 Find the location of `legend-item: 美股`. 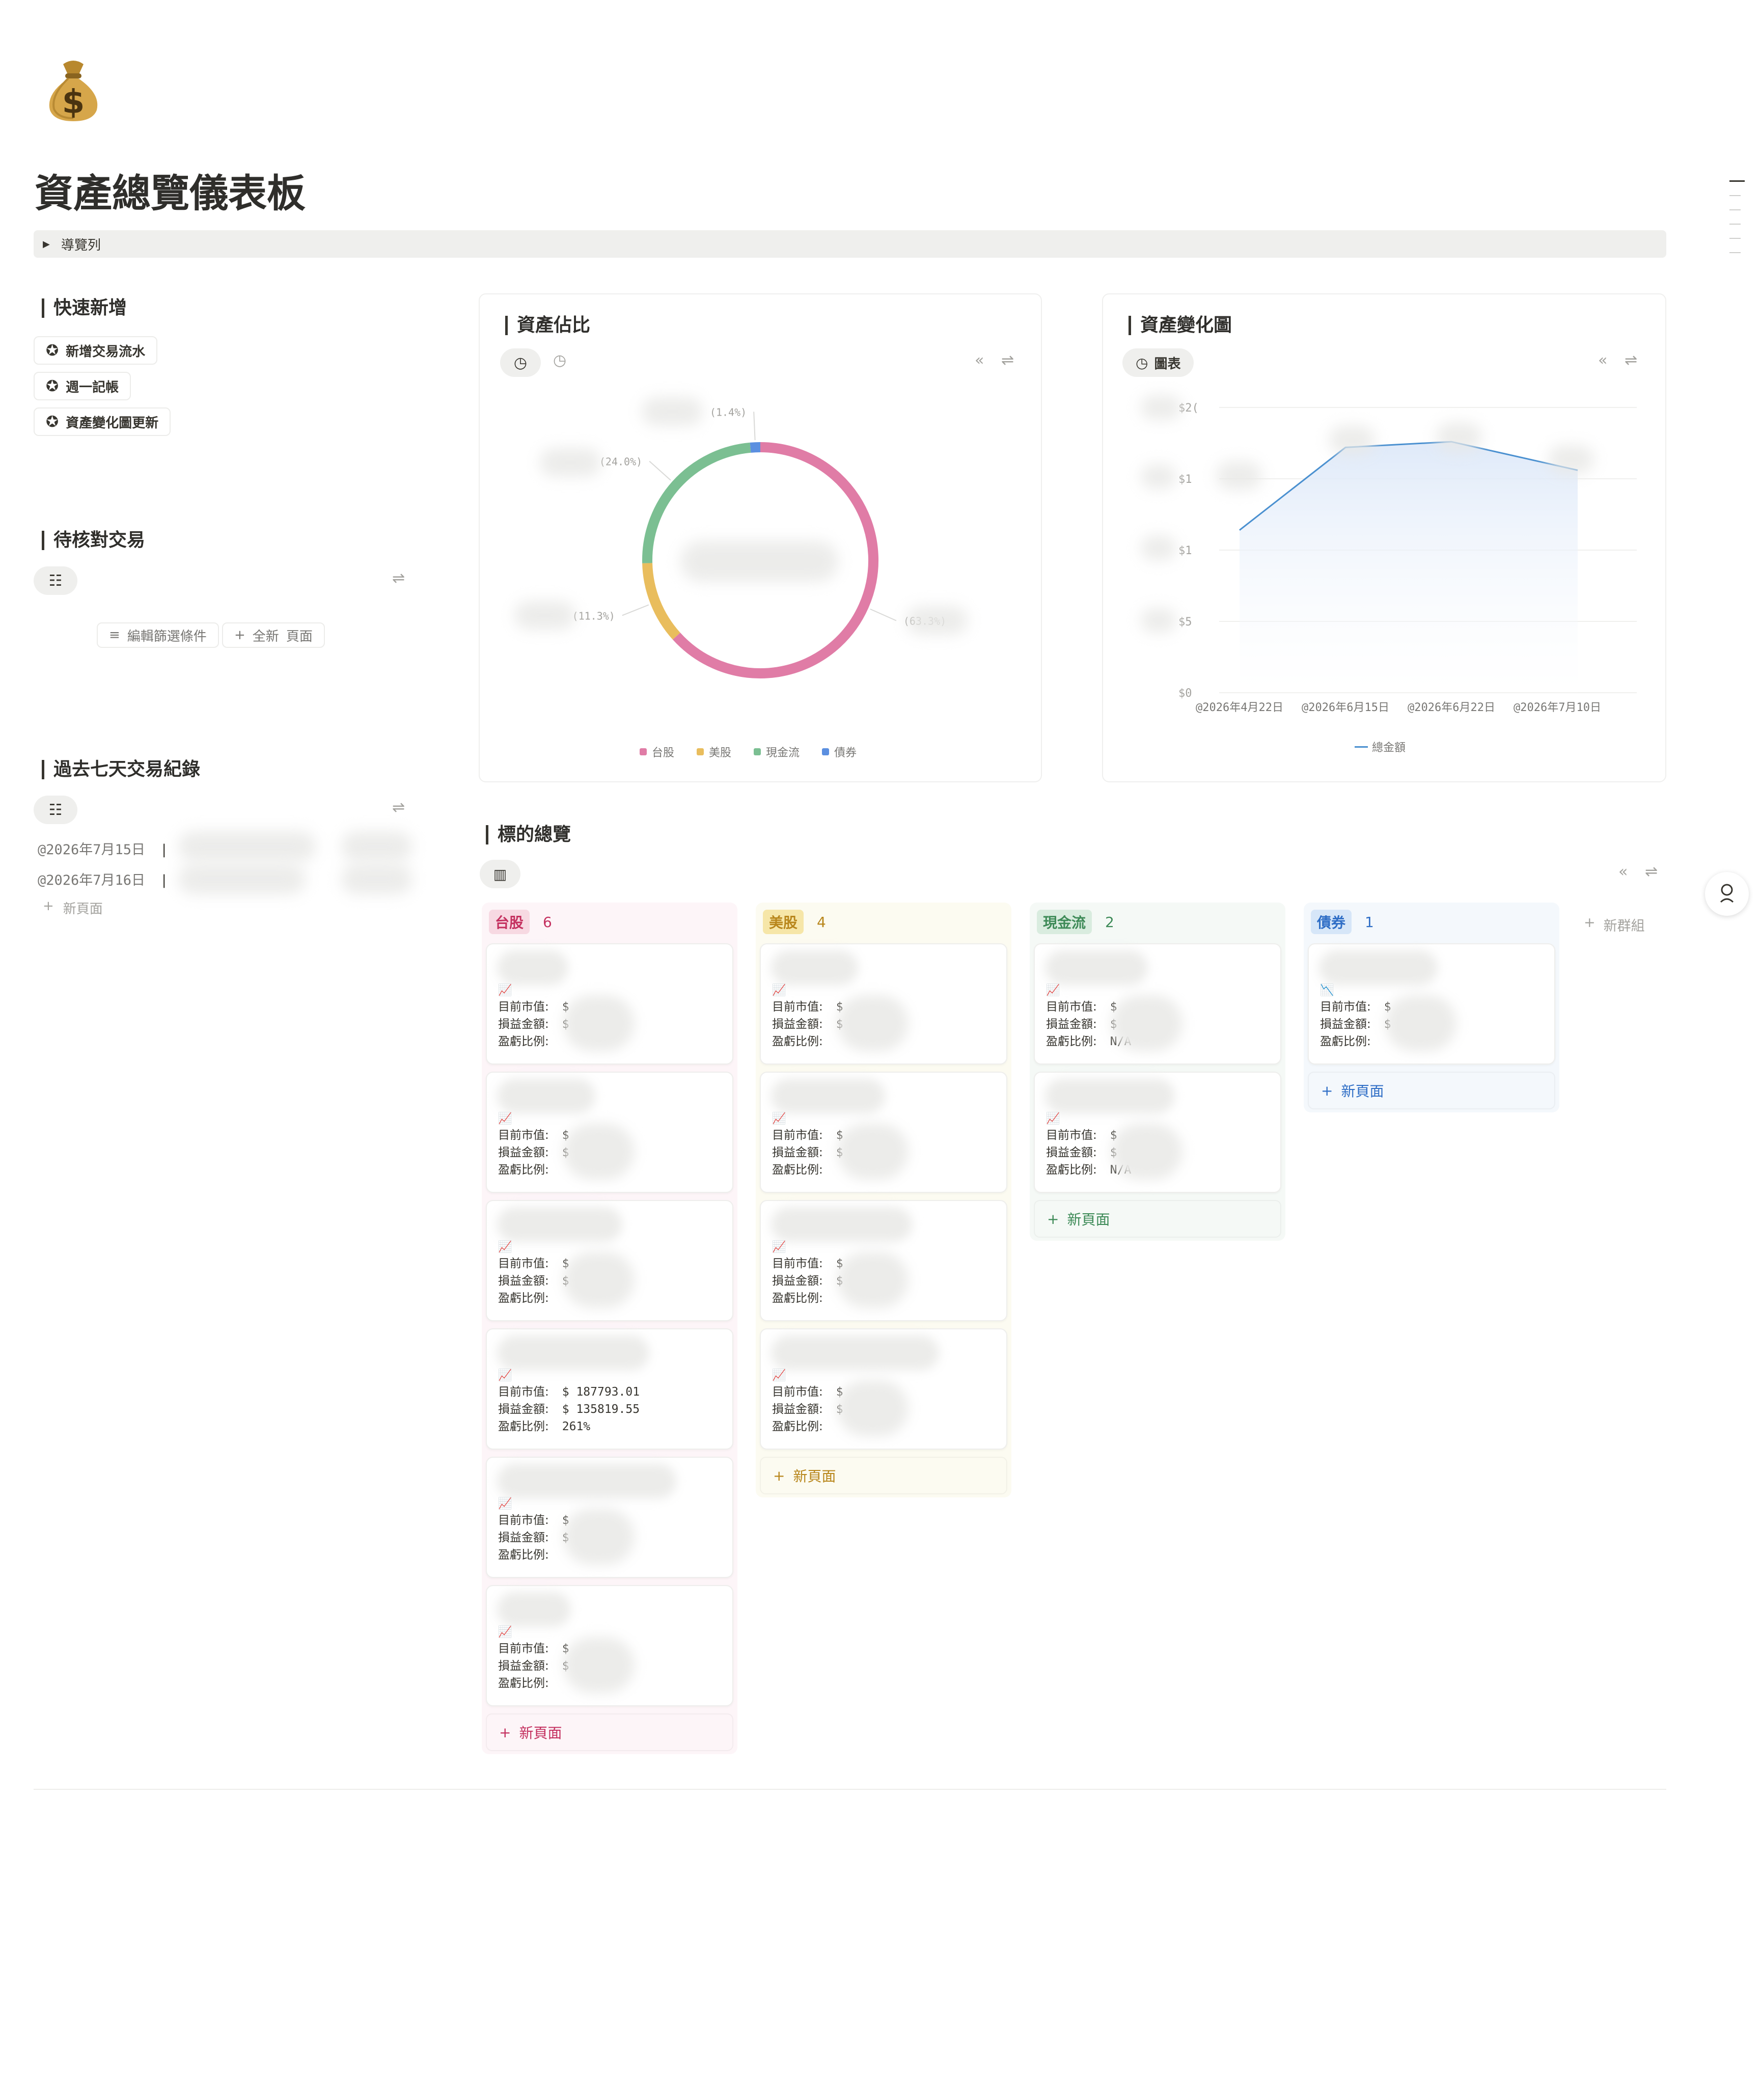

legend-item: 美股 is located at coordinates (714, 752).